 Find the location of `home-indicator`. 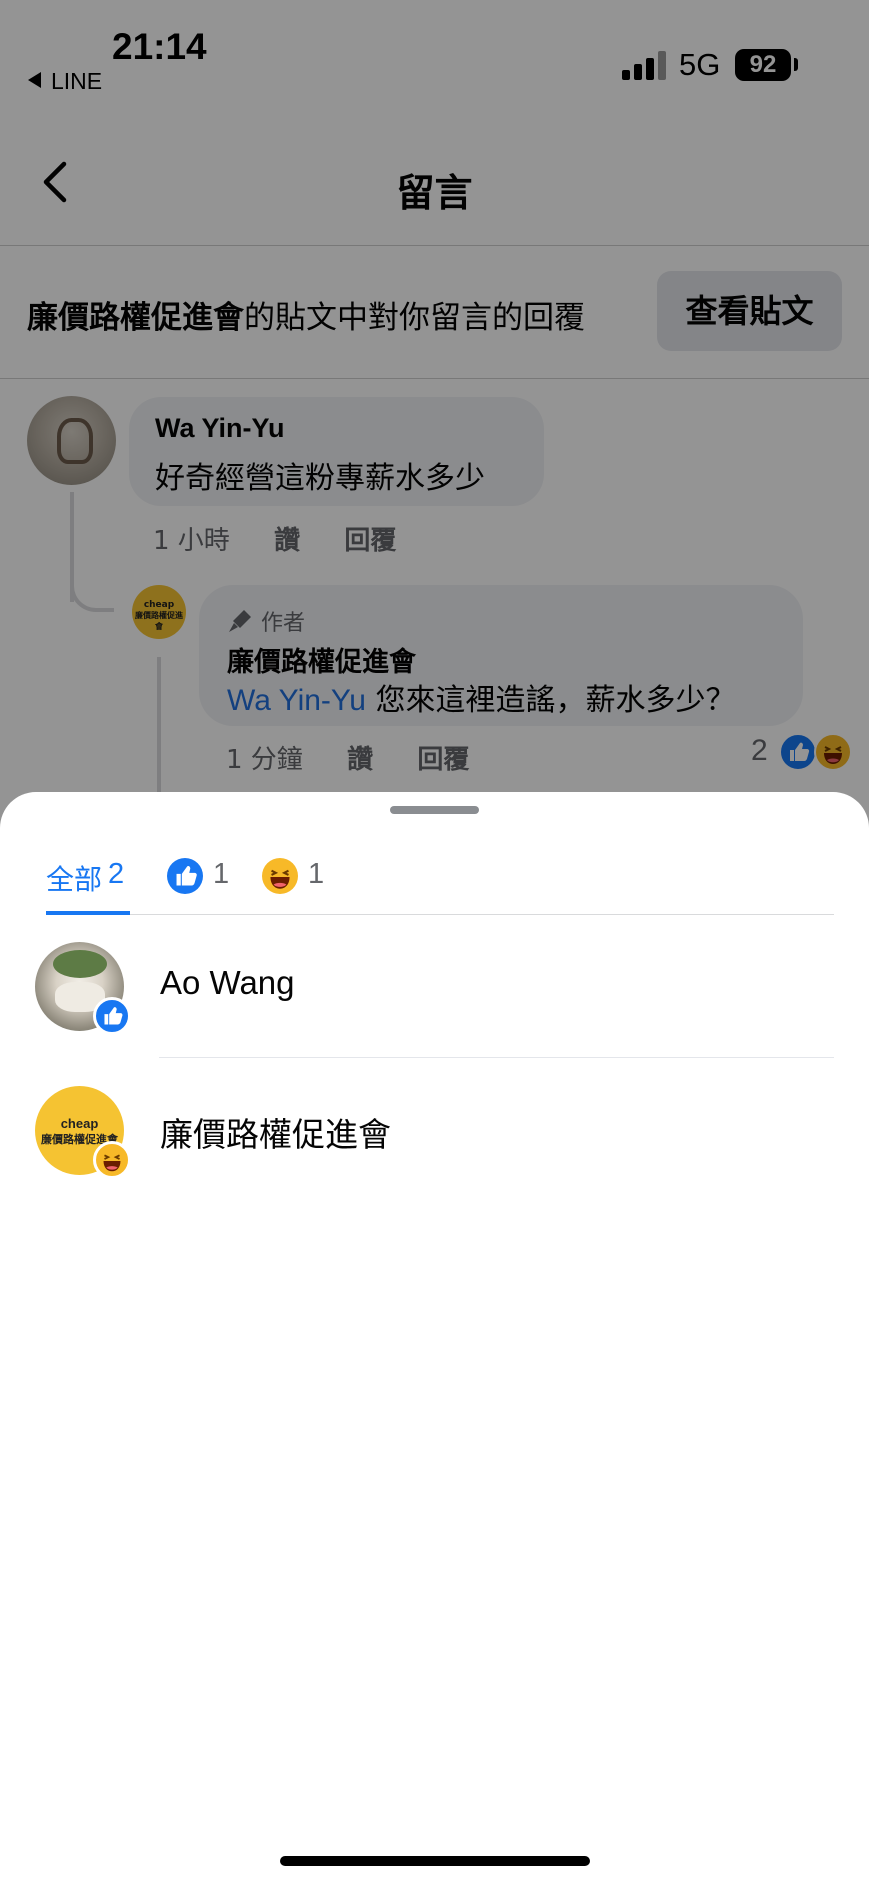

home-indicator is located at coordinates (435, 1861).